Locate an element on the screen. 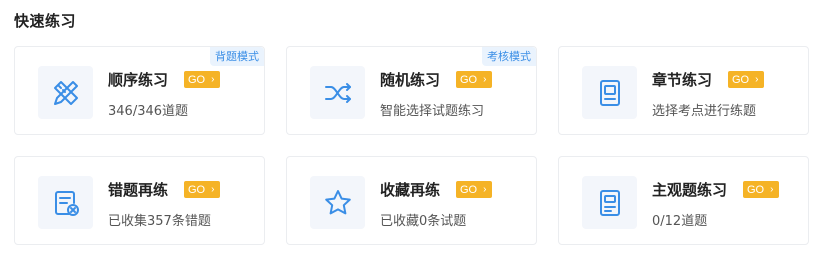 Image resolution: width=823 pixels, height=255 pixels. card-title: 错题再练 is located at coordinates (138, 190).